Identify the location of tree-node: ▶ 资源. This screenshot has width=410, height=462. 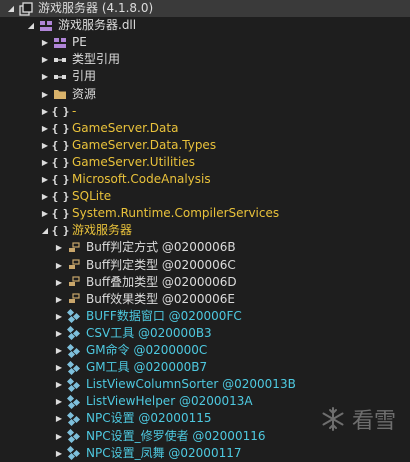
(205, 94).